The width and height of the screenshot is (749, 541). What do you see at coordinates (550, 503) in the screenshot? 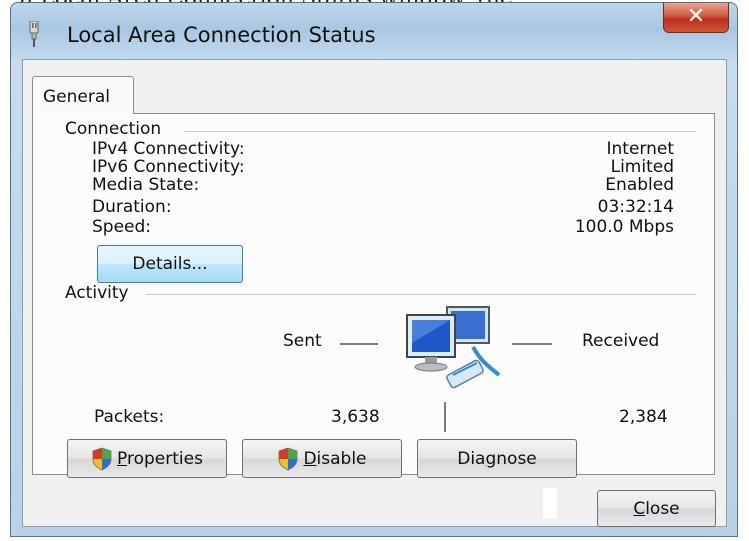
I see `white-artifact` at bounding box center [550, 503].